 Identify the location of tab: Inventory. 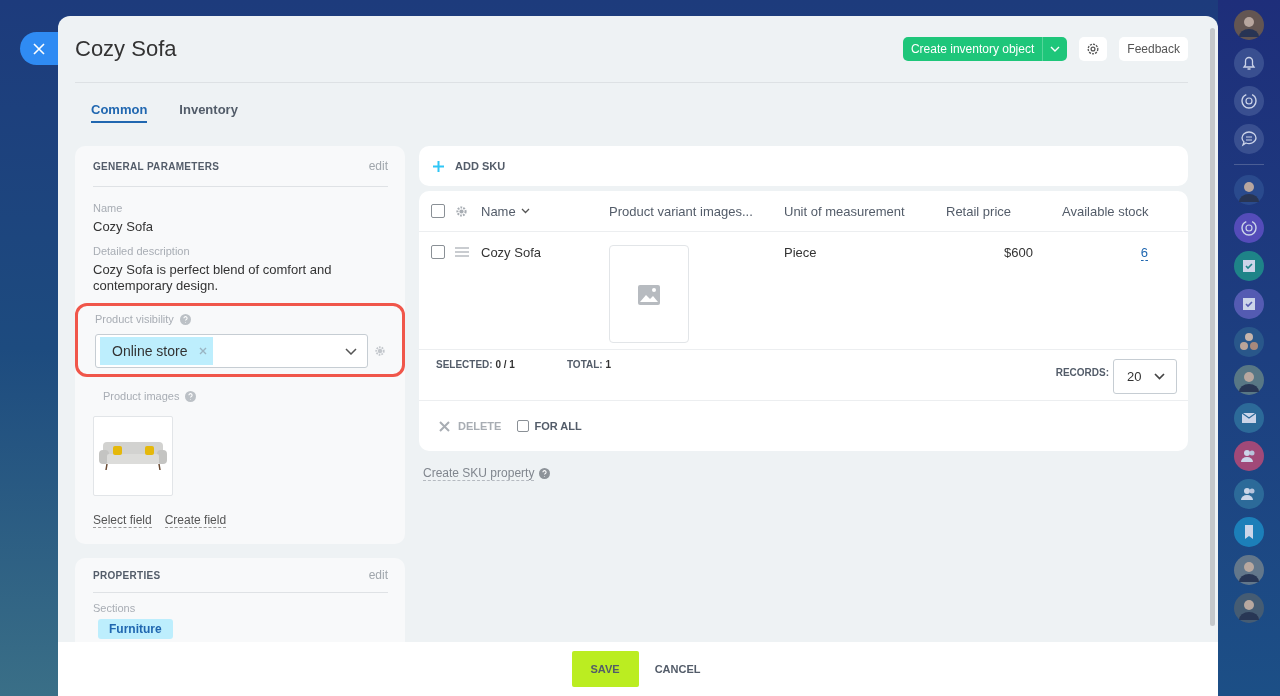
(208, 109).